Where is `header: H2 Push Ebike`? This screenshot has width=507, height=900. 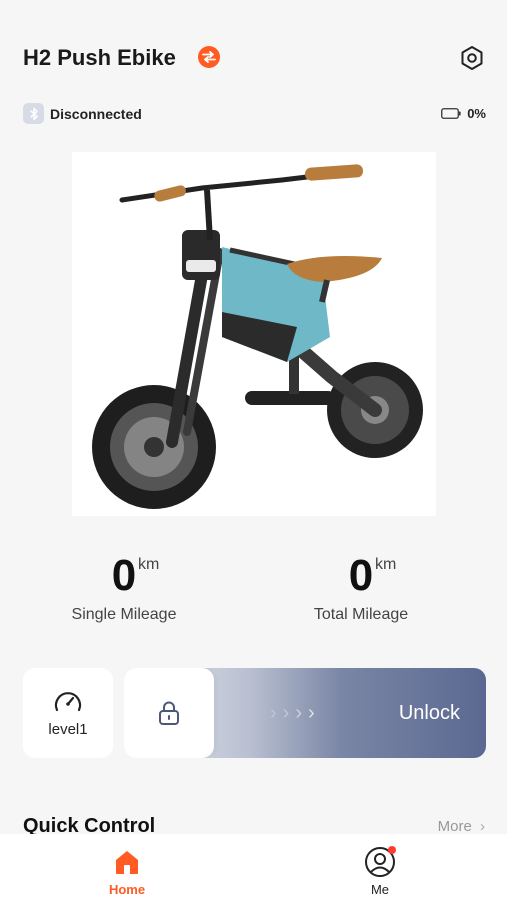 header: H2 Push Ebike is located at coordinates (253, 45).